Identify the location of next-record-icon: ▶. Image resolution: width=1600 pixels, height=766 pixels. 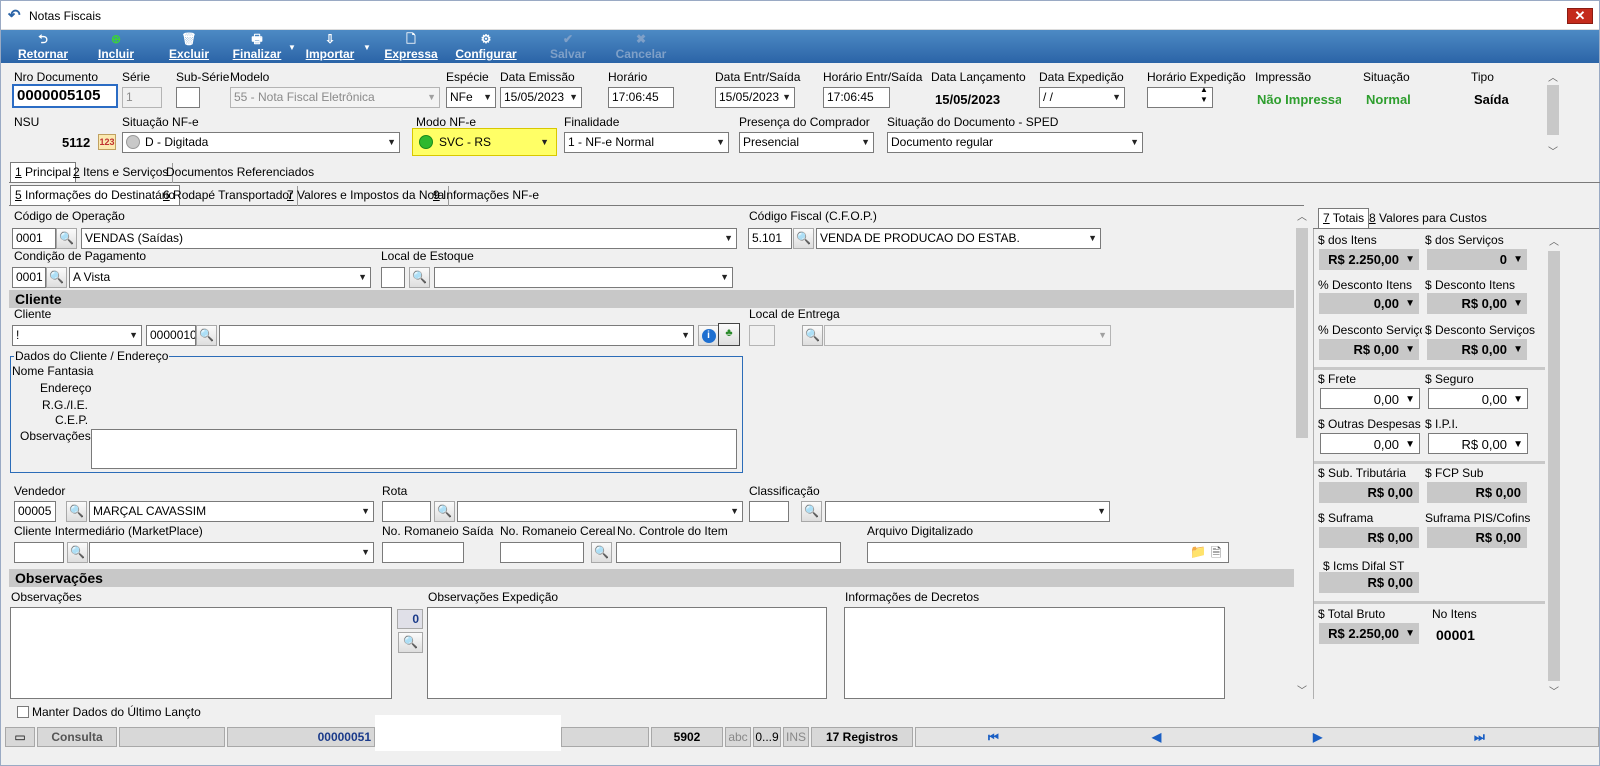
(1317, 737).